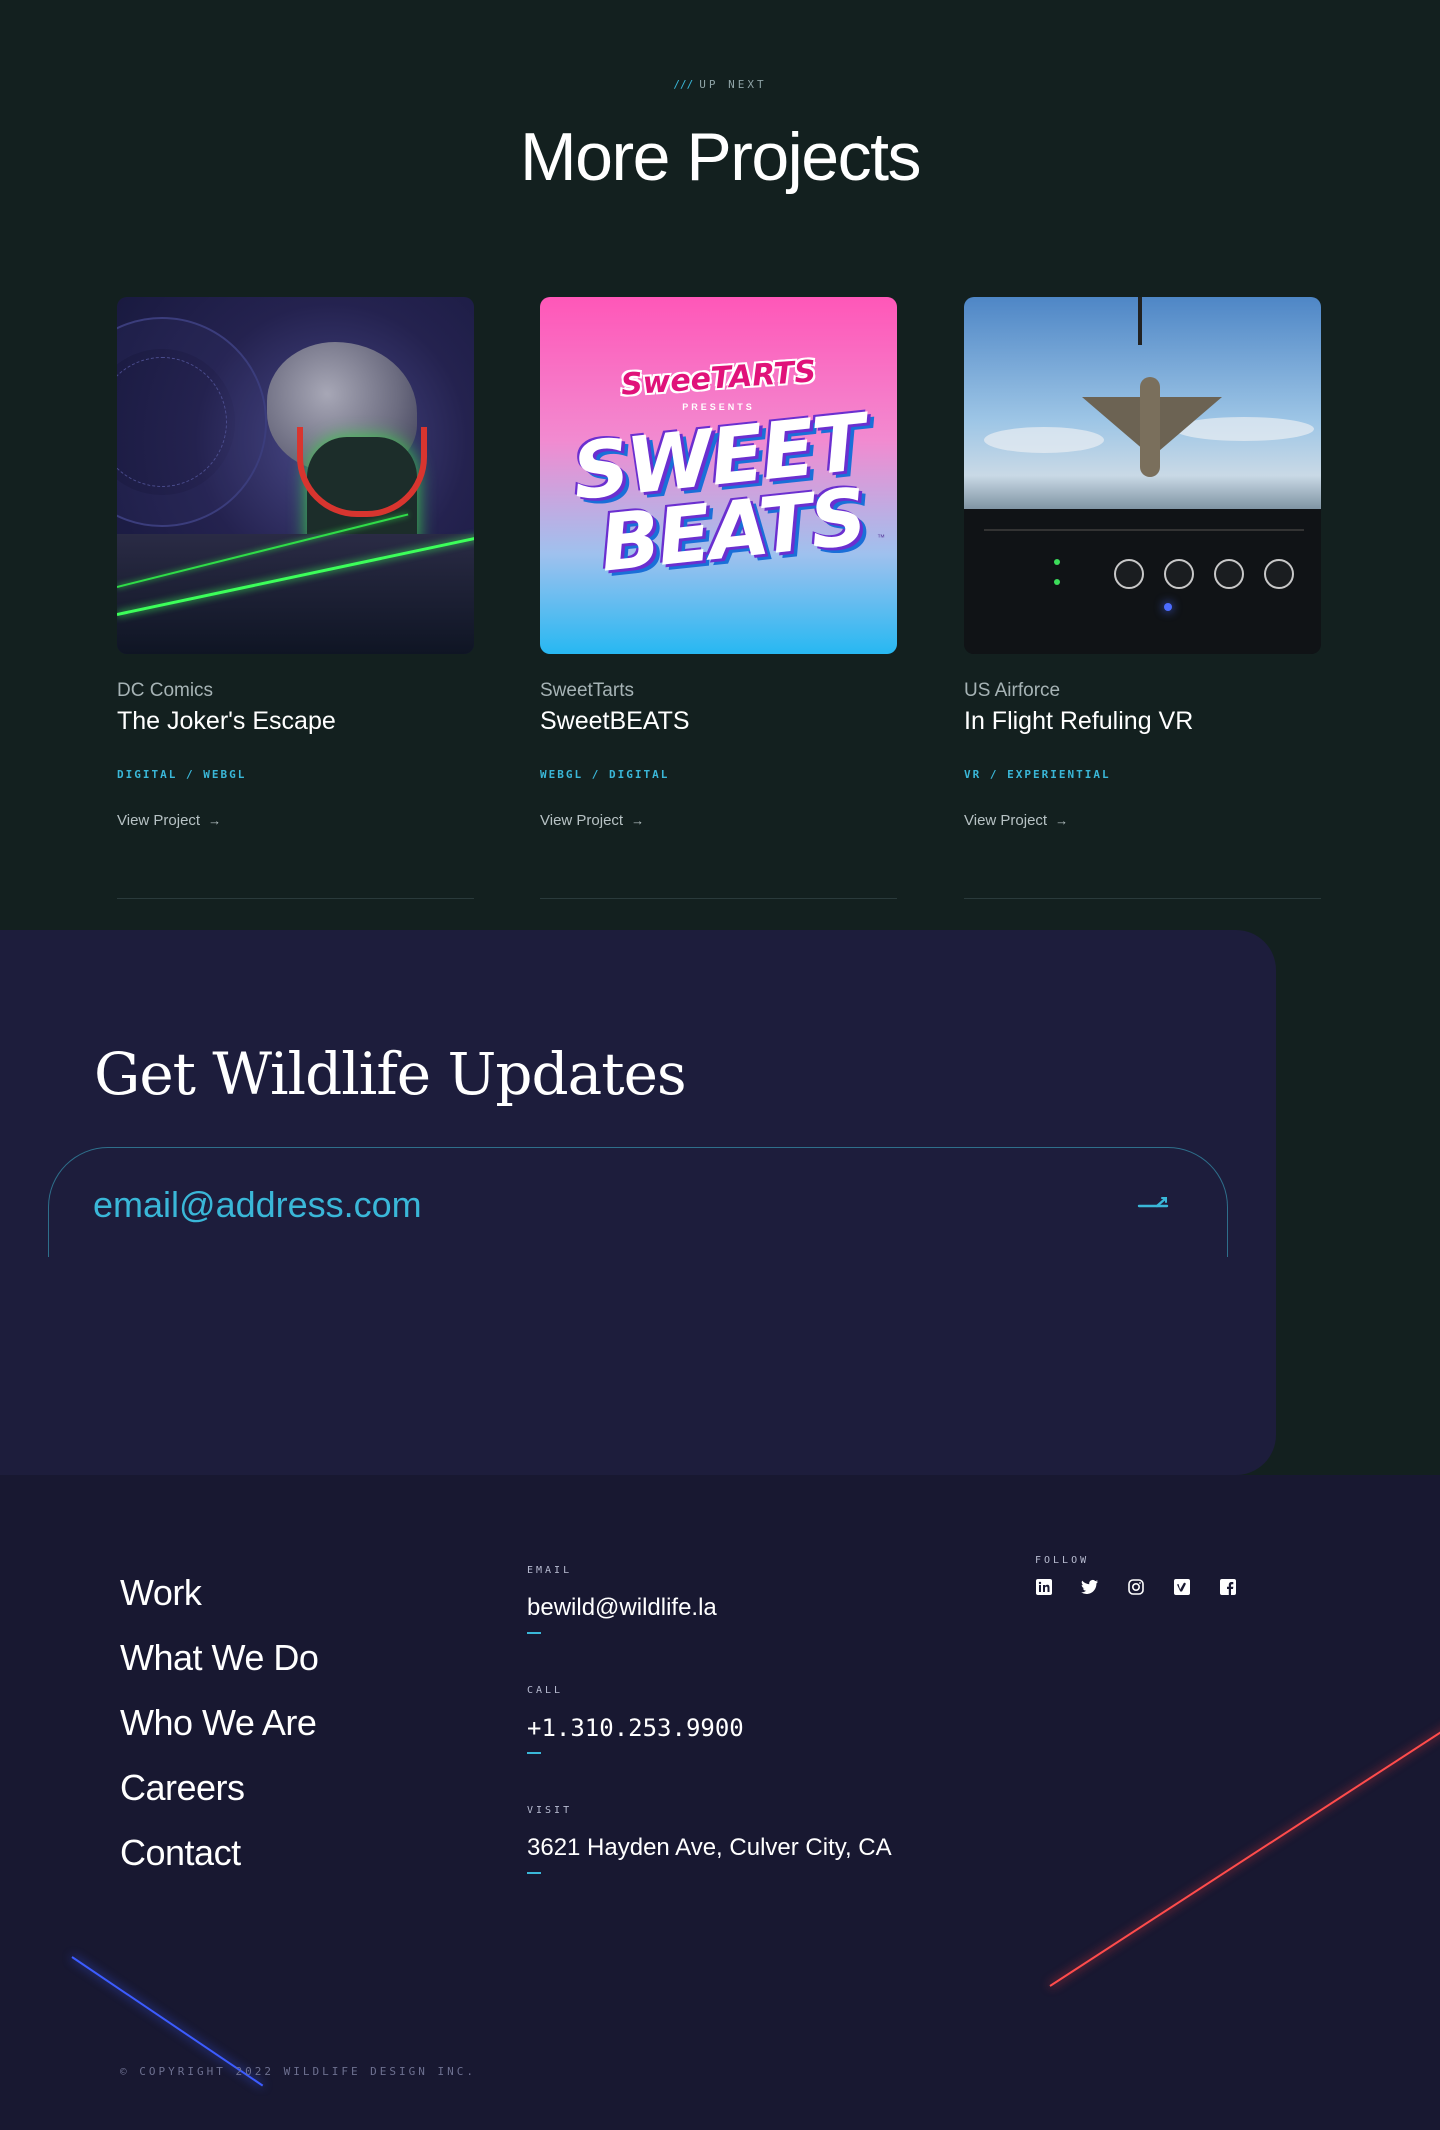  I want to click on submit-arrow-icon, so click(1154, 1203).